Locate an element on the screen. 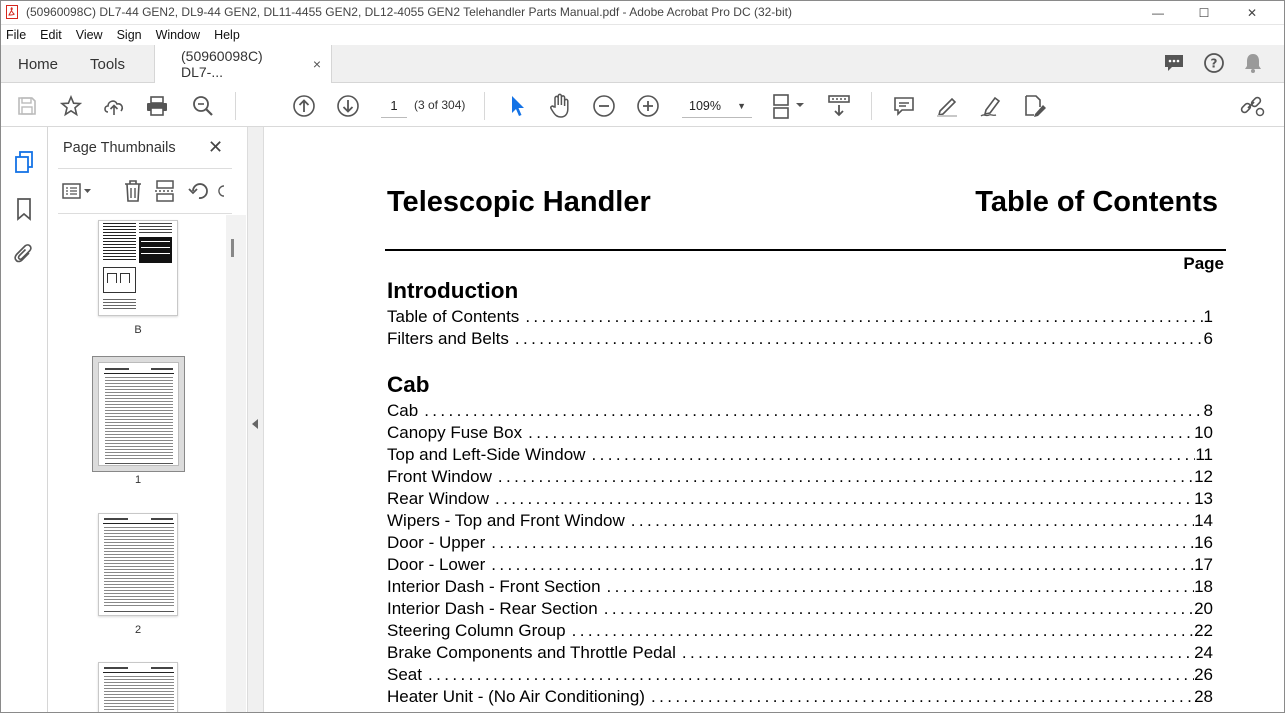 The image size is (1285, 713). tab-document: (50960098C) DL7-... × is located at coordinates (243, 64).